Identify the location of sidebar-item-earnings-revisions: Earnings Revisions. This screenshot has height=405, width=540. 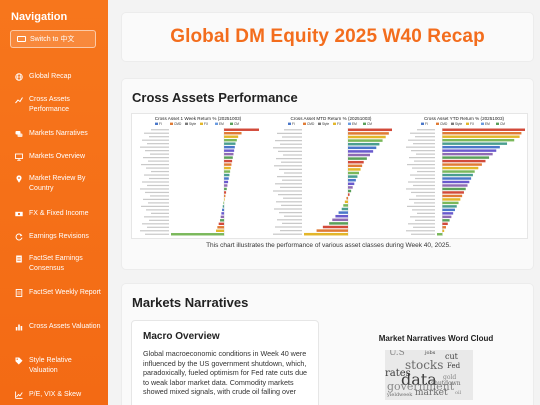
(54, 237).